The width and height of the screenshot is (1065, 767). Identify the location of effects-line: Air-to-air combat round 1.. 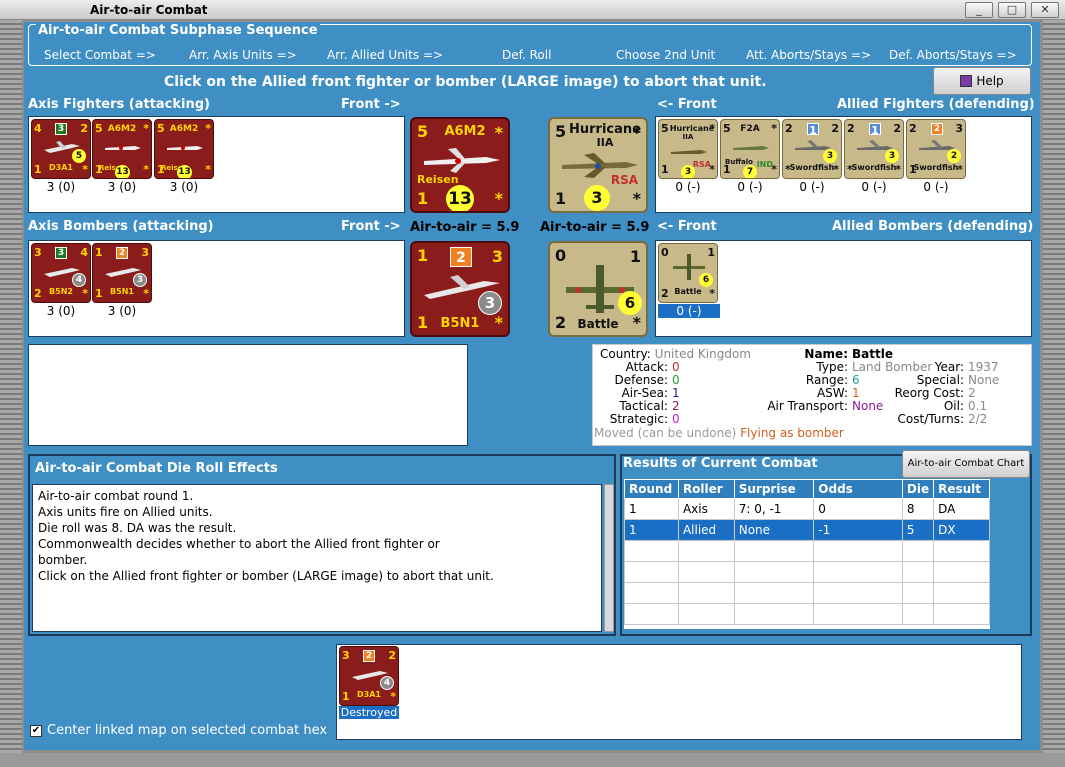
(116, 496).